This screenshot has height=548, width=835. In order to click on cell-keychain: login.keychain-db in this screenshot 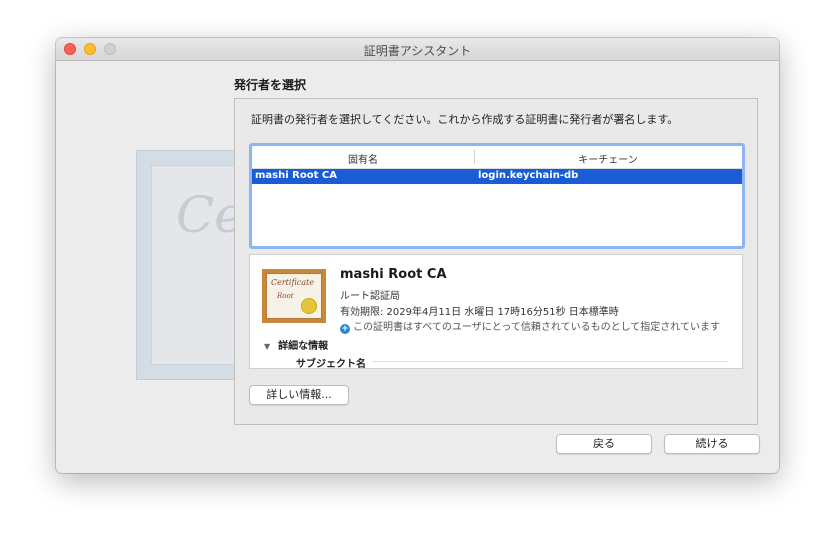, I will do `click(528, 175)`.